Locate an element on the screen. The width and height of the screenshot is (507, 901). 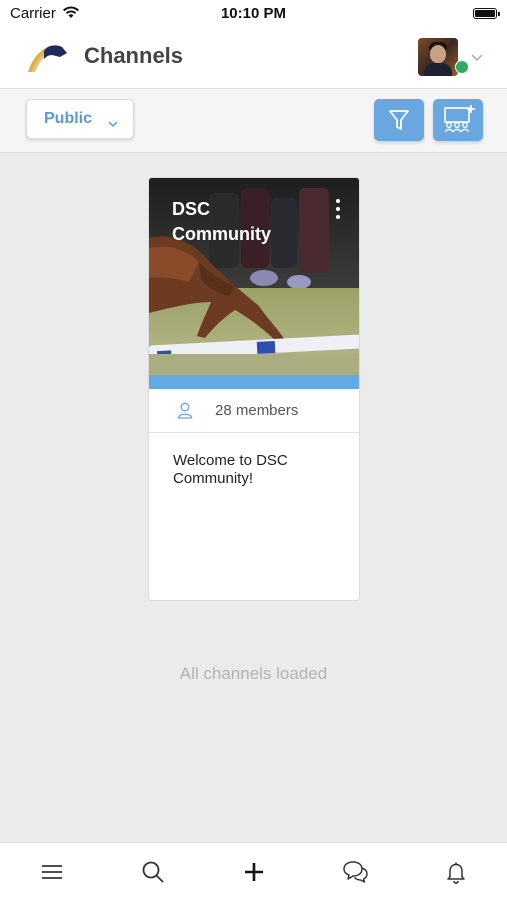
app-logo-icon is located at coordinates (48, 59).